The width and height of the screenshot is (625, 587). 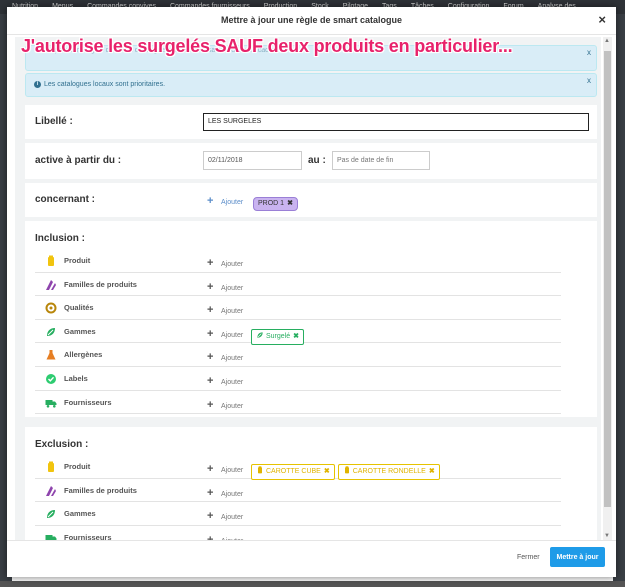 I want to click on scroll-up-icon: ▲, so click(x=607, y=41).